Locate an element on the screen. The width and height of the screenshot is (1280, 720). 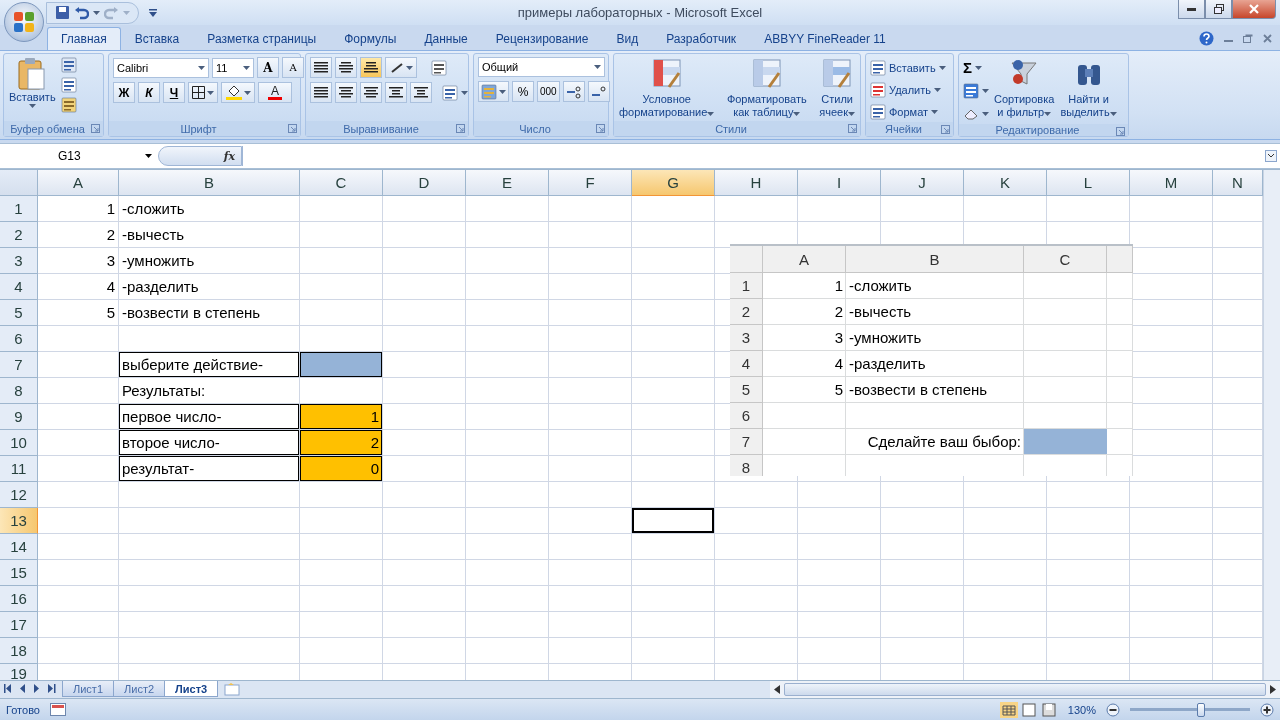
ribbon-tab: Вставка is located at coordinates (157, 38).